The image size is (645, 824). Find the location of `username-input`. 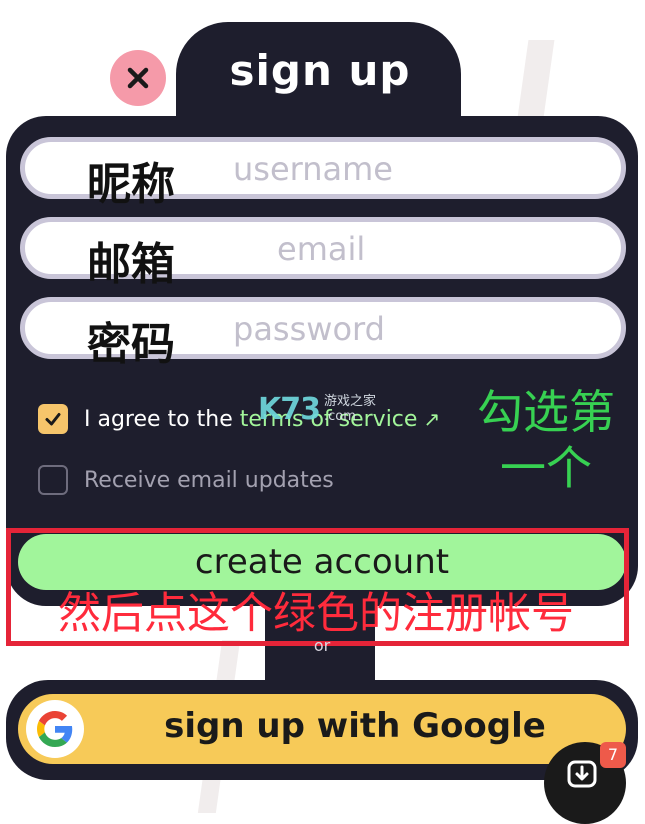

username-input is located at coordinates (413, 169).